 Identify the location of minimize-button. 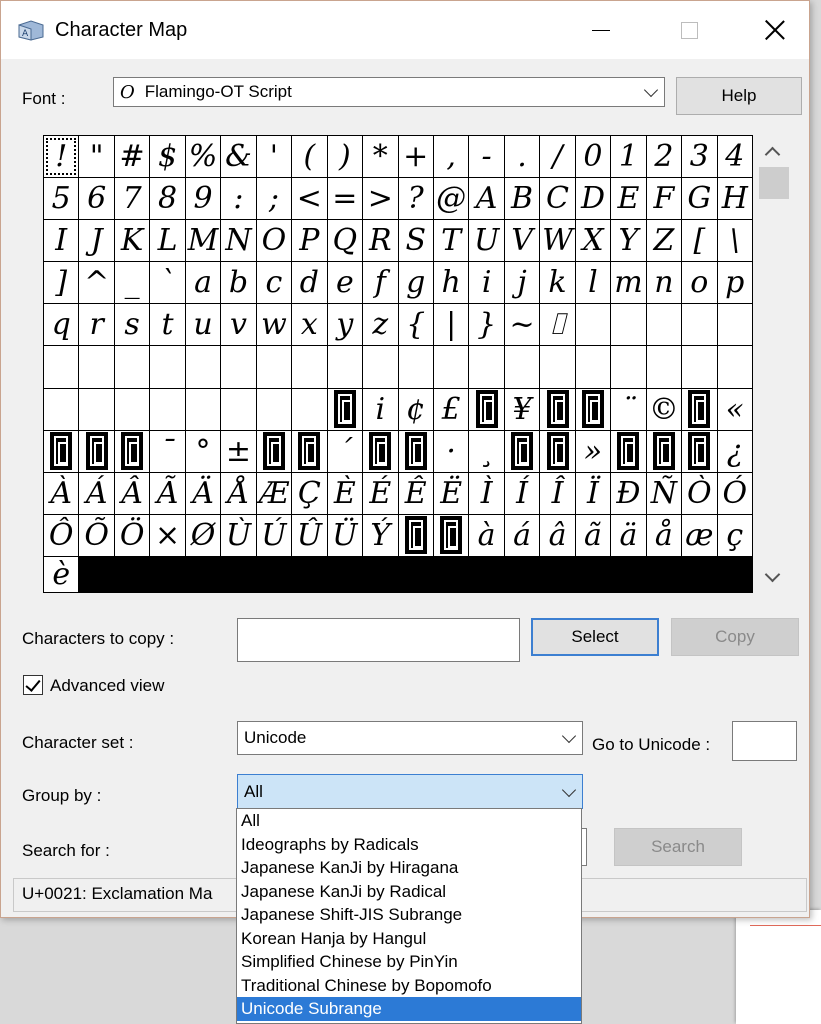
(601, 30).